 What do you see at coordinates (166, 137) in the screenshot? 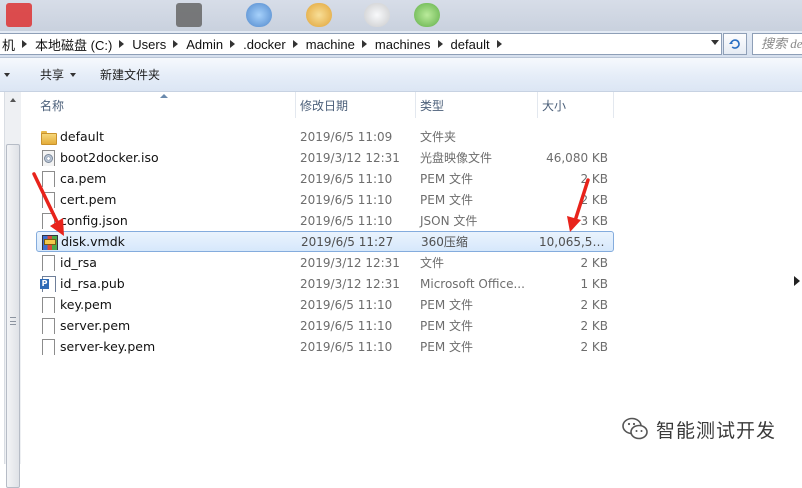
I see `file-name-cell: default` at bounding box center [166, 137].